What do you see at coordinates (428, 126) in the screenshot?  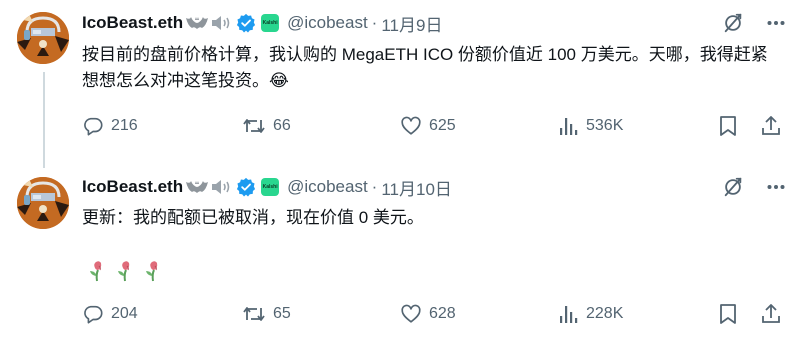 I see `like-button: 625` at bounding box center [428, 126].